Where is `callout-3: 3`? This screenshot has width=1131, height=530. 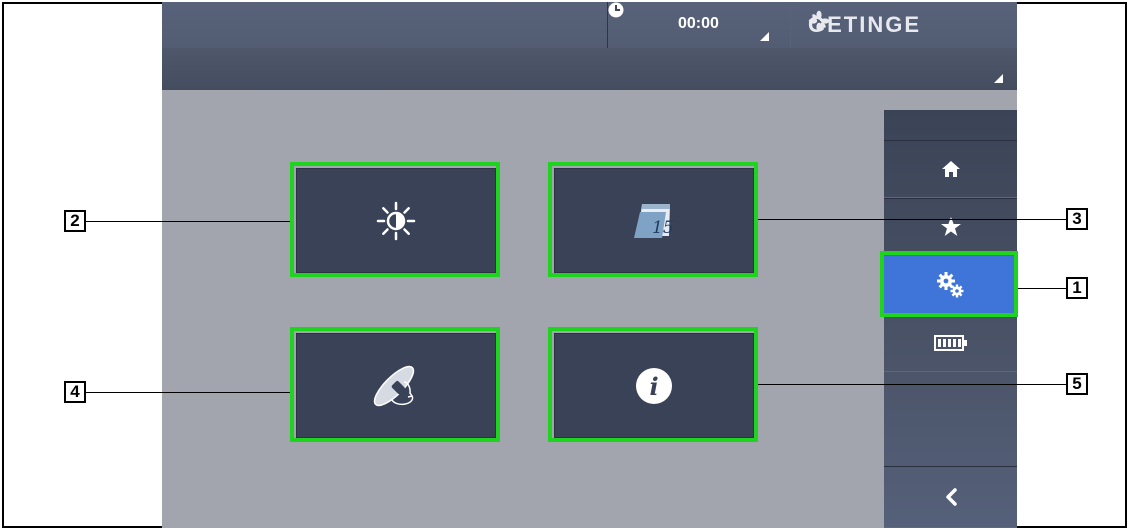
callout-3: 3 is located at coordinates (1077, 219).